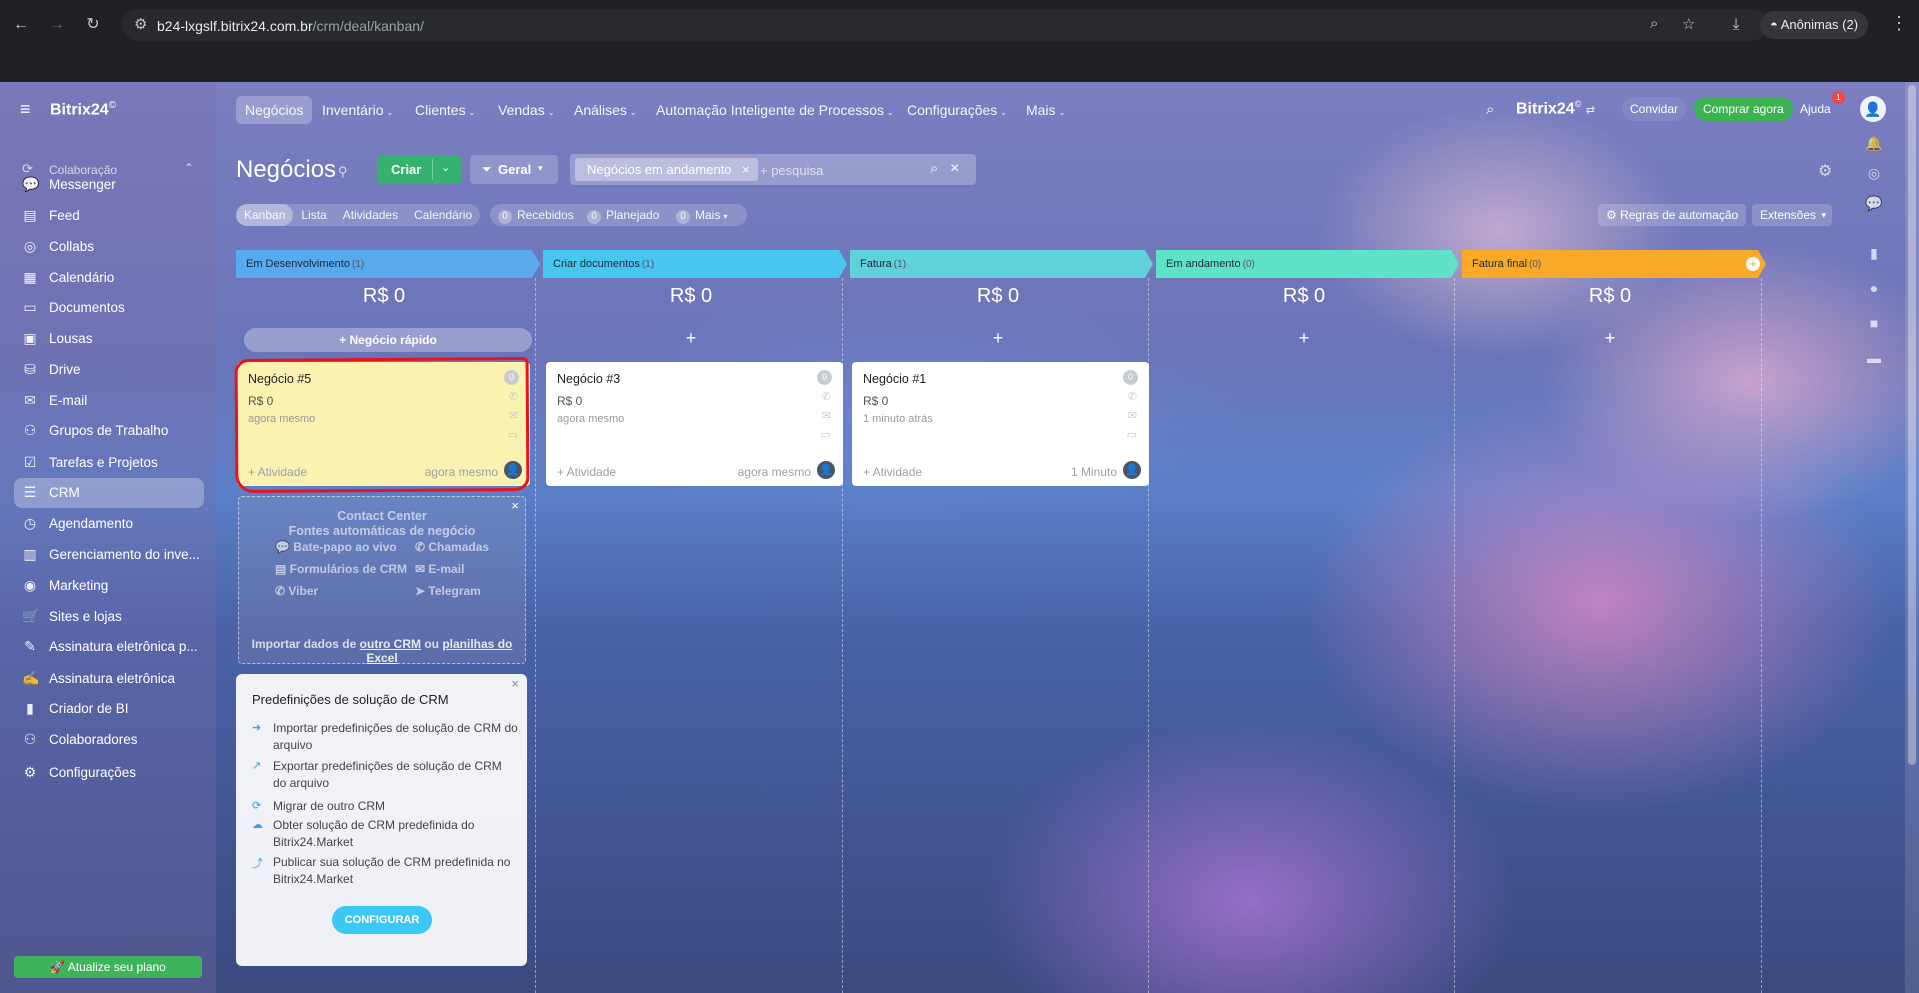 This screenshot has height=993, width=1919. What do you see at coordinates (1874, 143) in the screenshot?
I see `notifications-bell-icon: 🔔` at bounding box center [1874, 143].